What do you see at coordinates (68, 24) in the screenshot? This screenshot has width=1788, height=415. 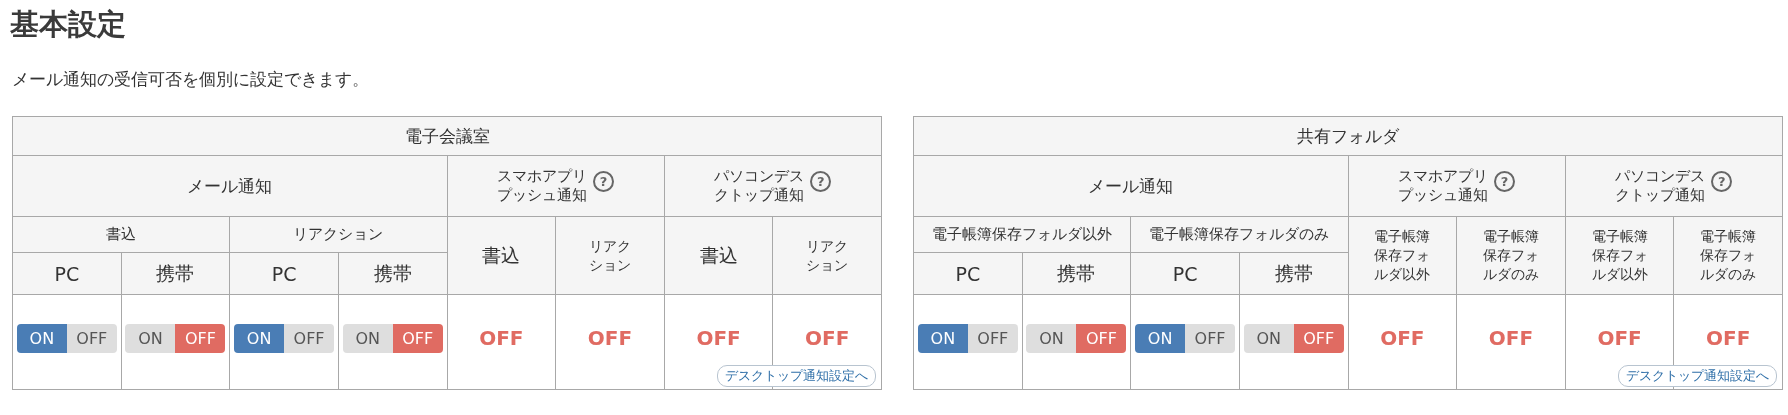 I see `page-title: 基本設定` at bounding box center [68, 24].